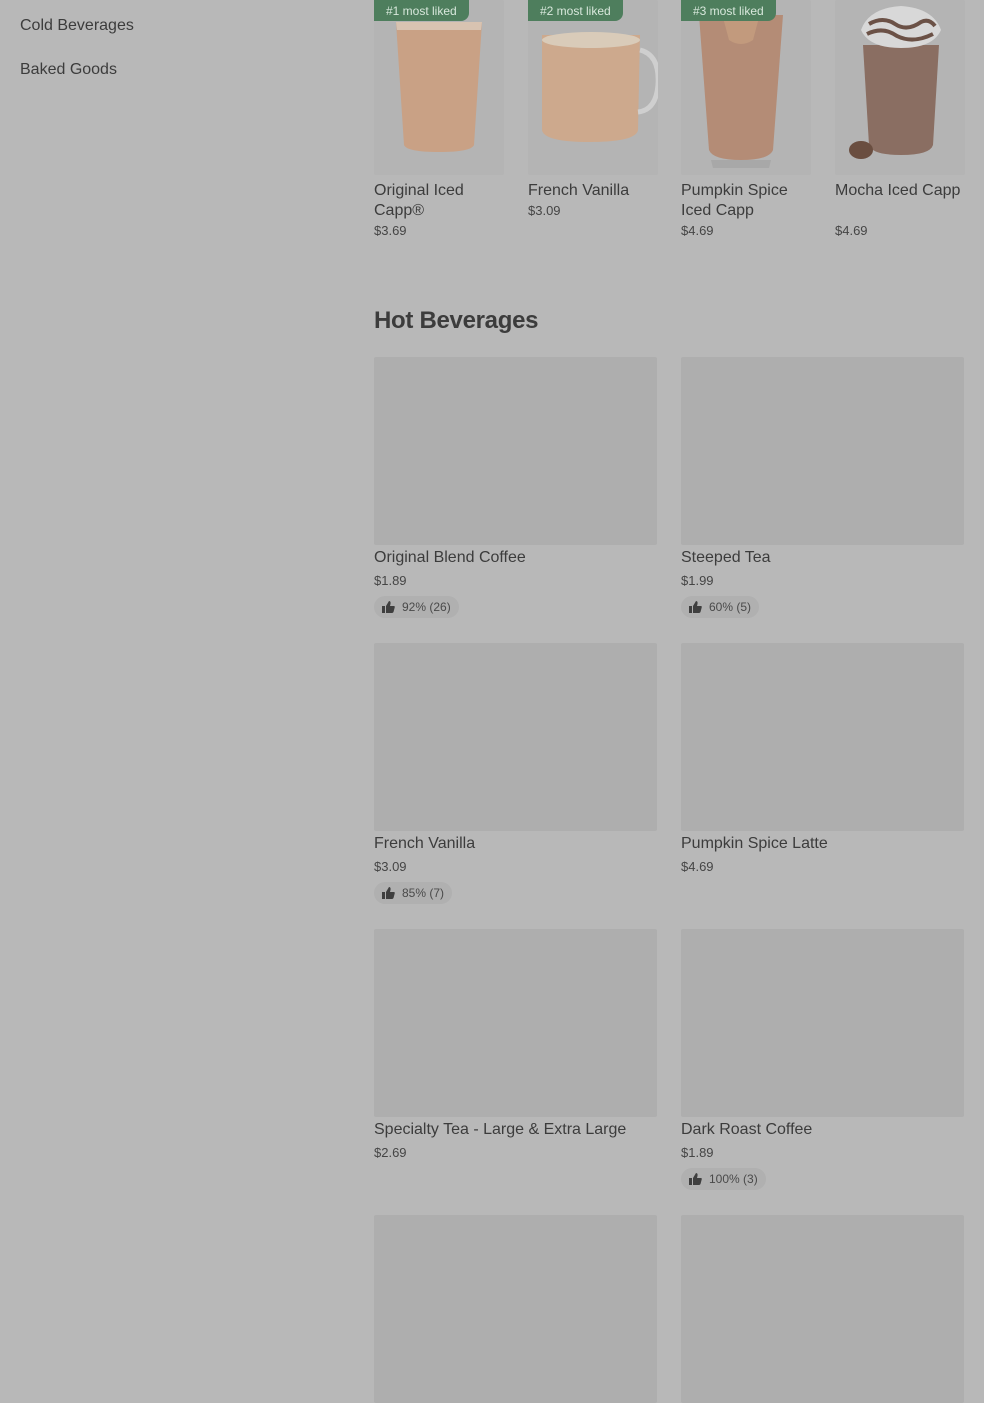 This screenshot has width=984, height=1403. Describe the element at coordinates (419, 200) in the screenshot. I see `product-name: Original Iced Capp®` at that location.